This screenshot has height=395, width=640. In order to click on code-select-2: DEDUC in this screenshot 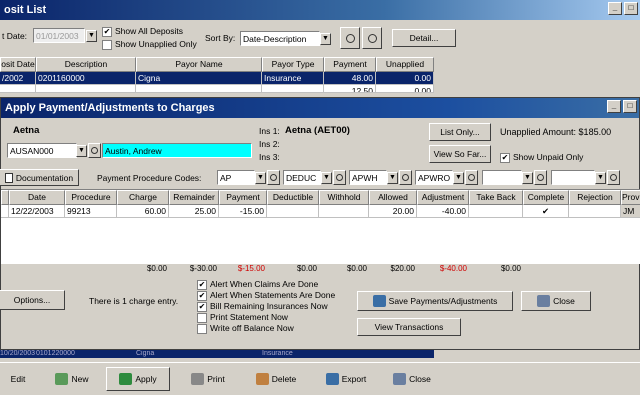, I will do `click(302, 177)`.